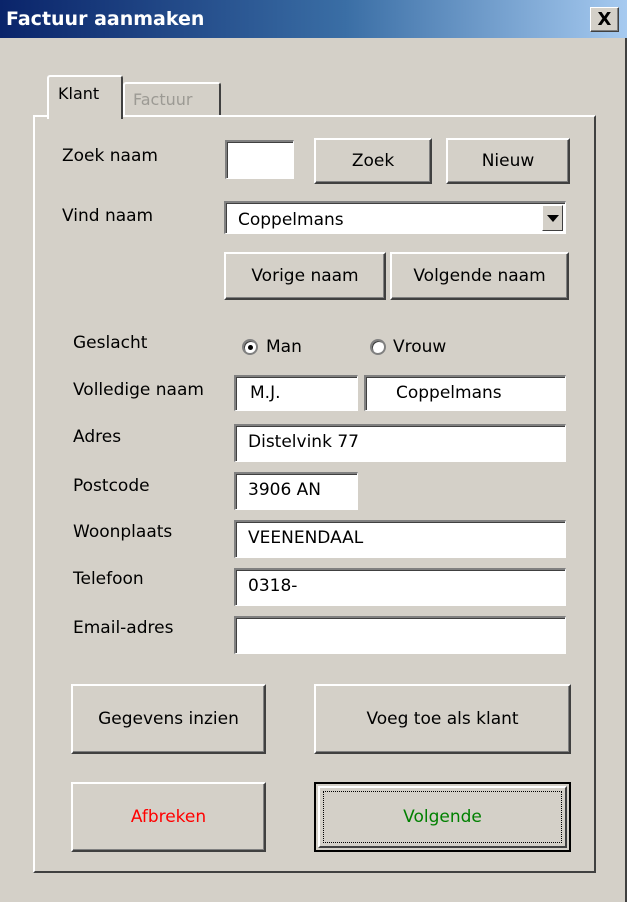 The width and height of the screenshot is (627, 902). What do you see at coordinates (419, 347) in the screenshot?
I see `radio-vrouw-label: Vrouw` at bounding box center [419, 347].